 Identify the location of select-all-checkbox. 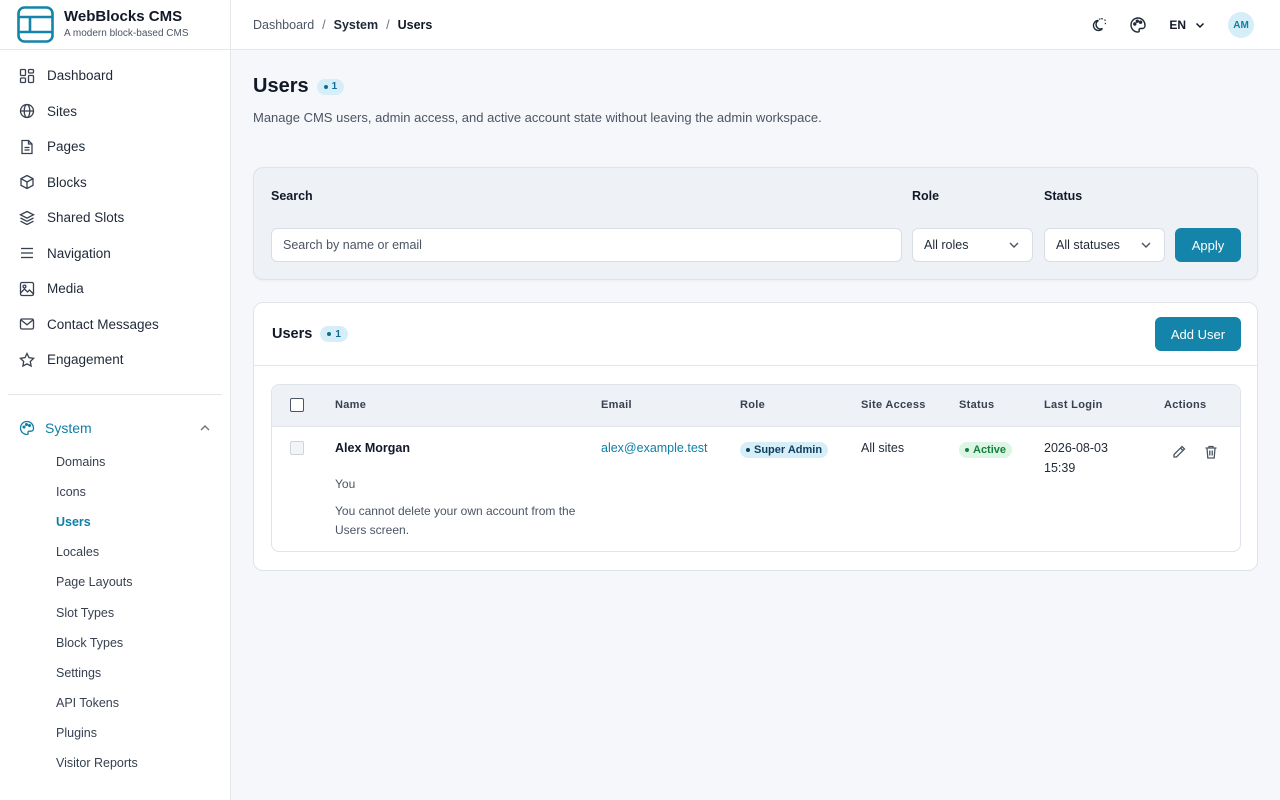
(297, 405).